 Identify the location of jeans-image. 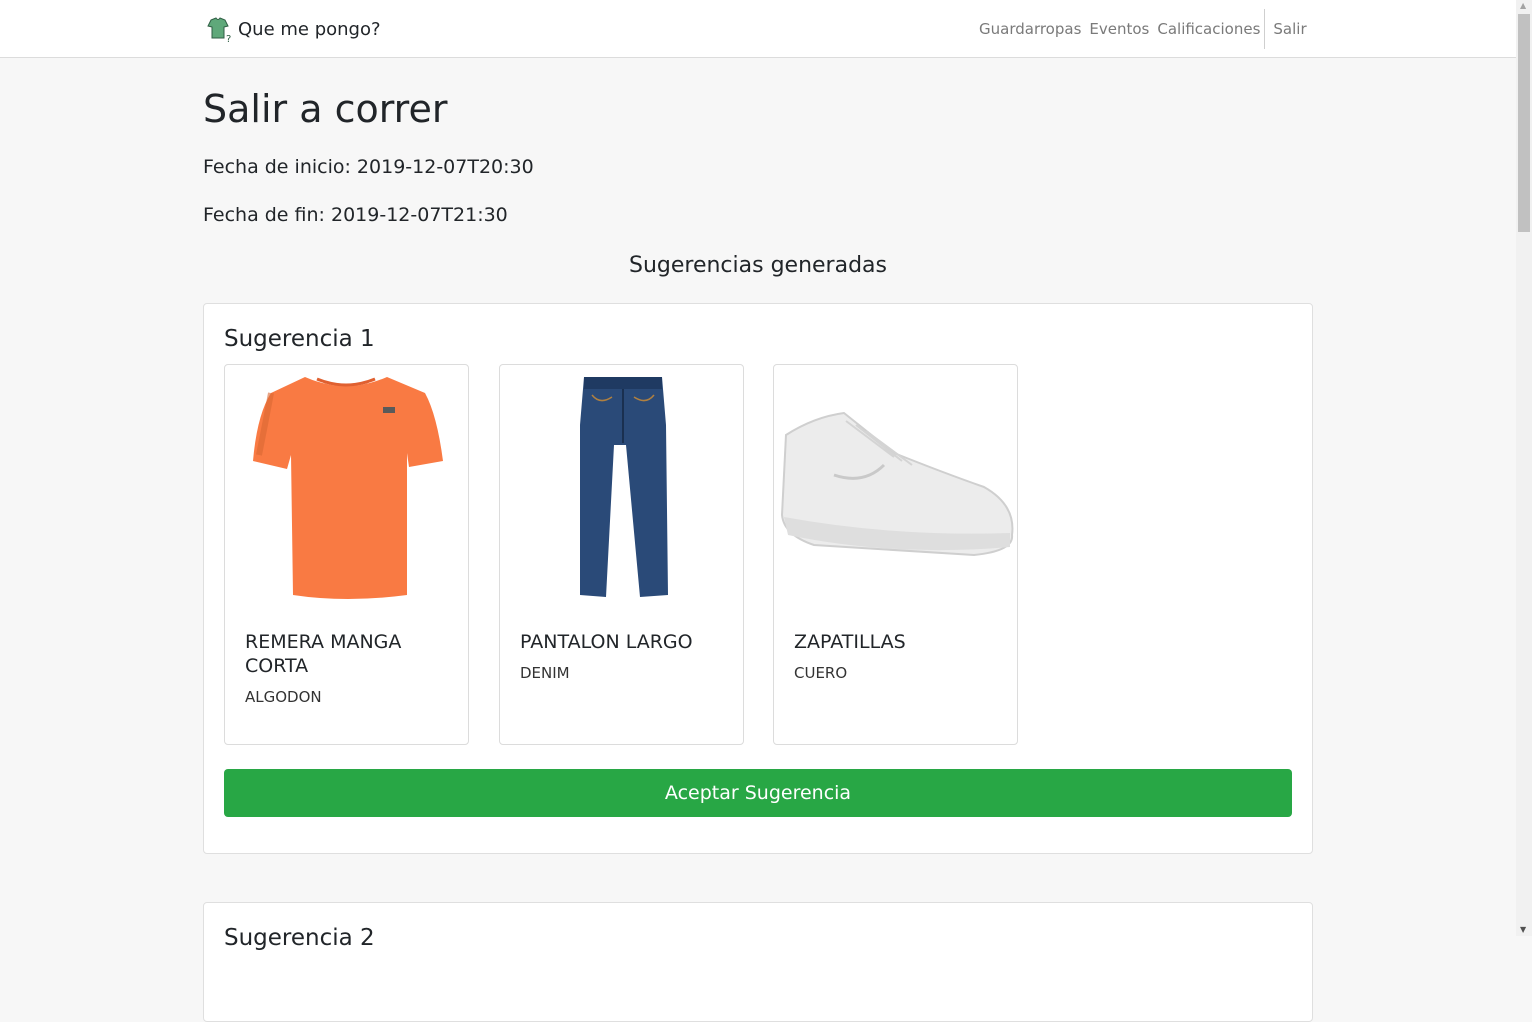
(624, 487).